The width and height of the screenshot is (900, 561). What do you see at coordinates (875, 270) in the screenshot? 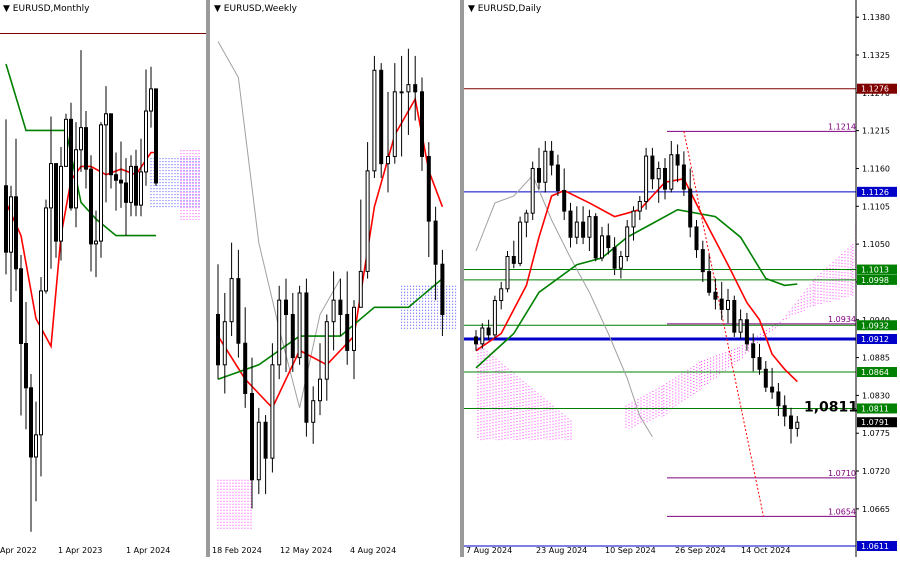
I see `price-tag-label: 1.1013` at bounding box center [875, 270].